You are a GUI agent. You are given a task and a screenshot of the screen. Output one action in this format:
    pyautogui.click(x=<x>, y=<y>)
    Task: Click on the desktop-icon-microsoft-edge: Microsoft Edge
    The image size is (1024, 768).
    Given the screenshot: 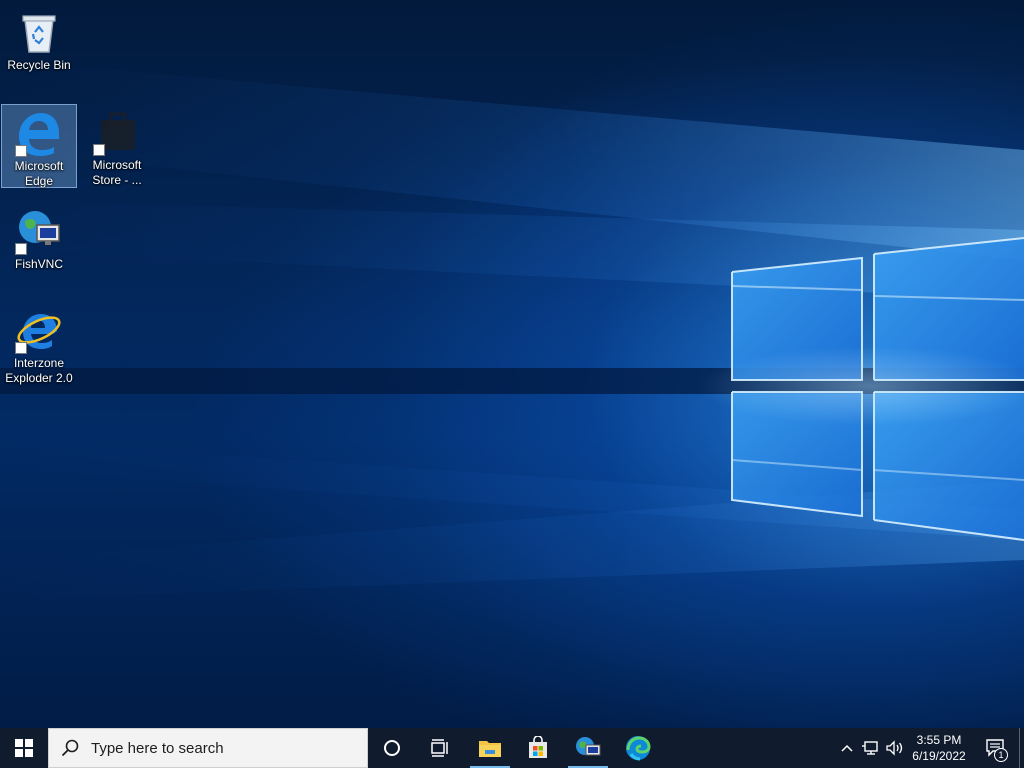 What is the action you would take?
    pyautogui.click(x=39, y=146)
    